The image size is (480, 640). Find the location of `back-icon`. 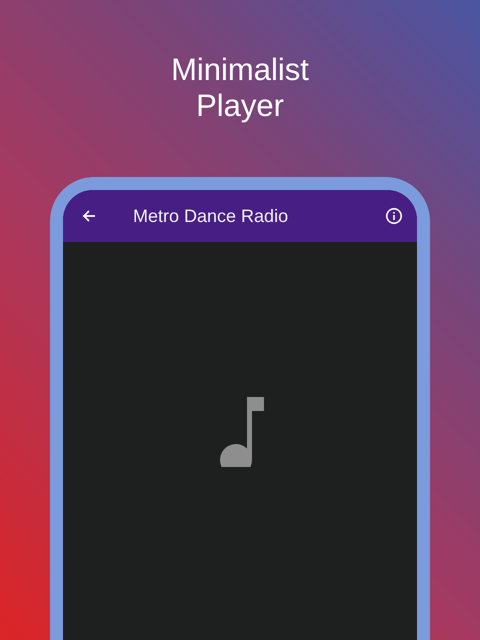

back-icon is located at coordinates (89, 216).